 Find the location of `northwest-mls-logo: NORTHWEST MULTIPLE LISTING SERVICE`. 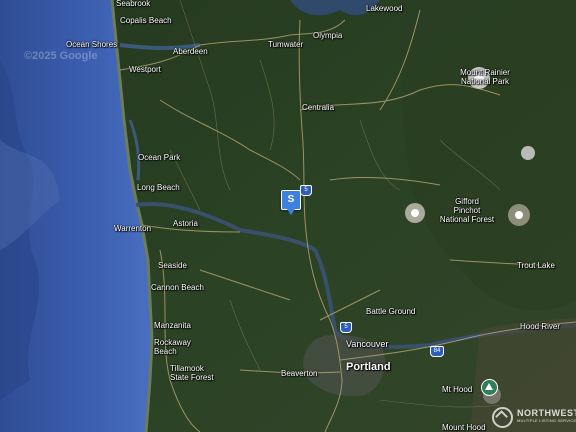

northwest-mls-logo: NORTHWEST MULTIPLE LISTING SERVICE is located at coordinates (534, 417).